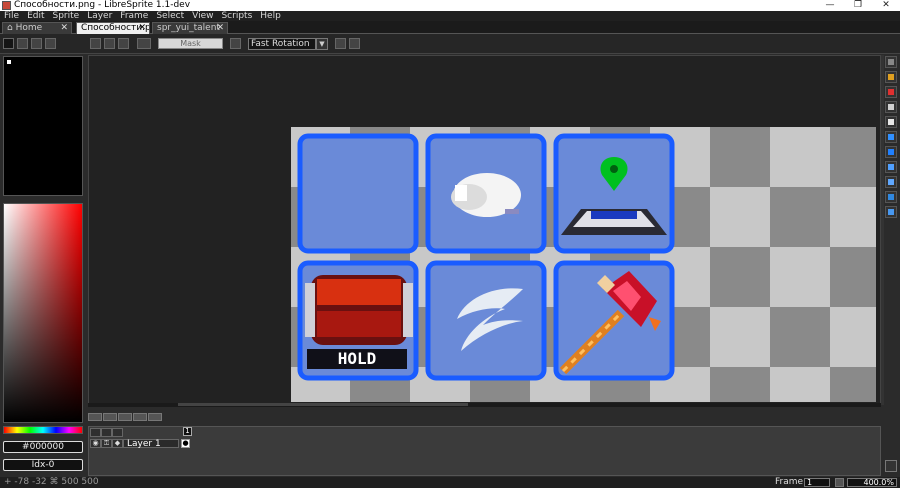 This screenshot has width=900, height=488. I want to click on menu-layer: Layer, so click(99, 16).